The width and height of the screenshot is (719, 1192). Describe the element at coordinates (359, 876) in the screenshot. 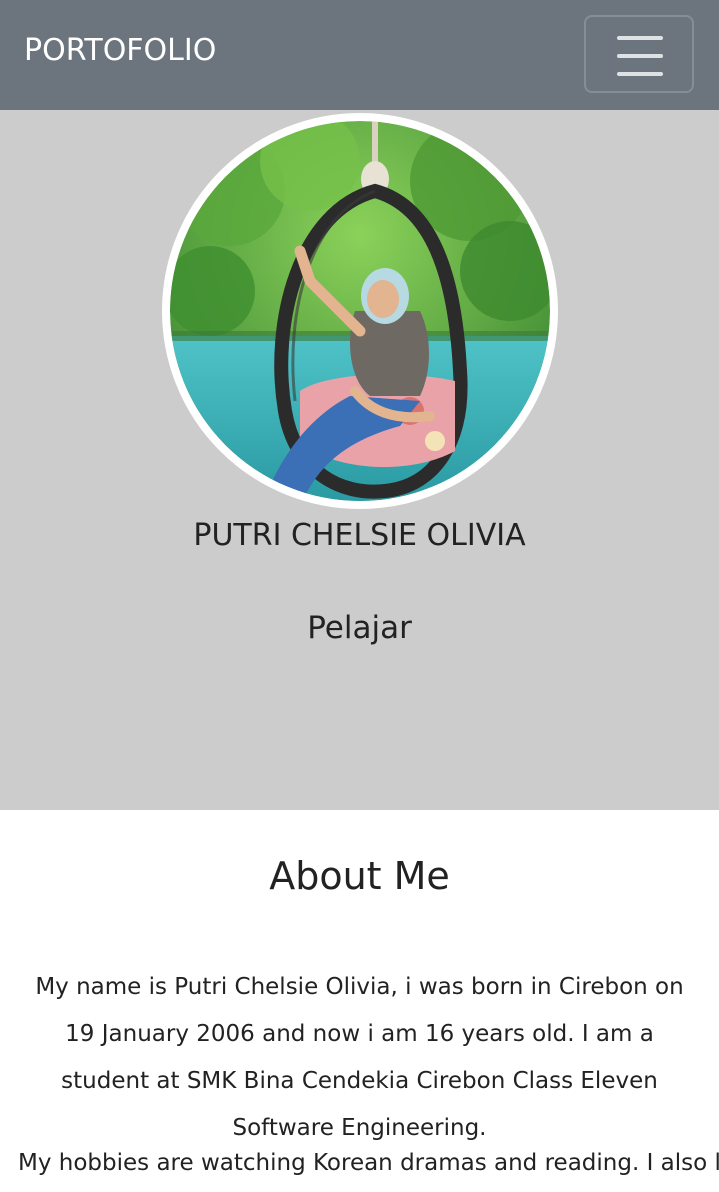

I see `about-heading: About Me` at that location.